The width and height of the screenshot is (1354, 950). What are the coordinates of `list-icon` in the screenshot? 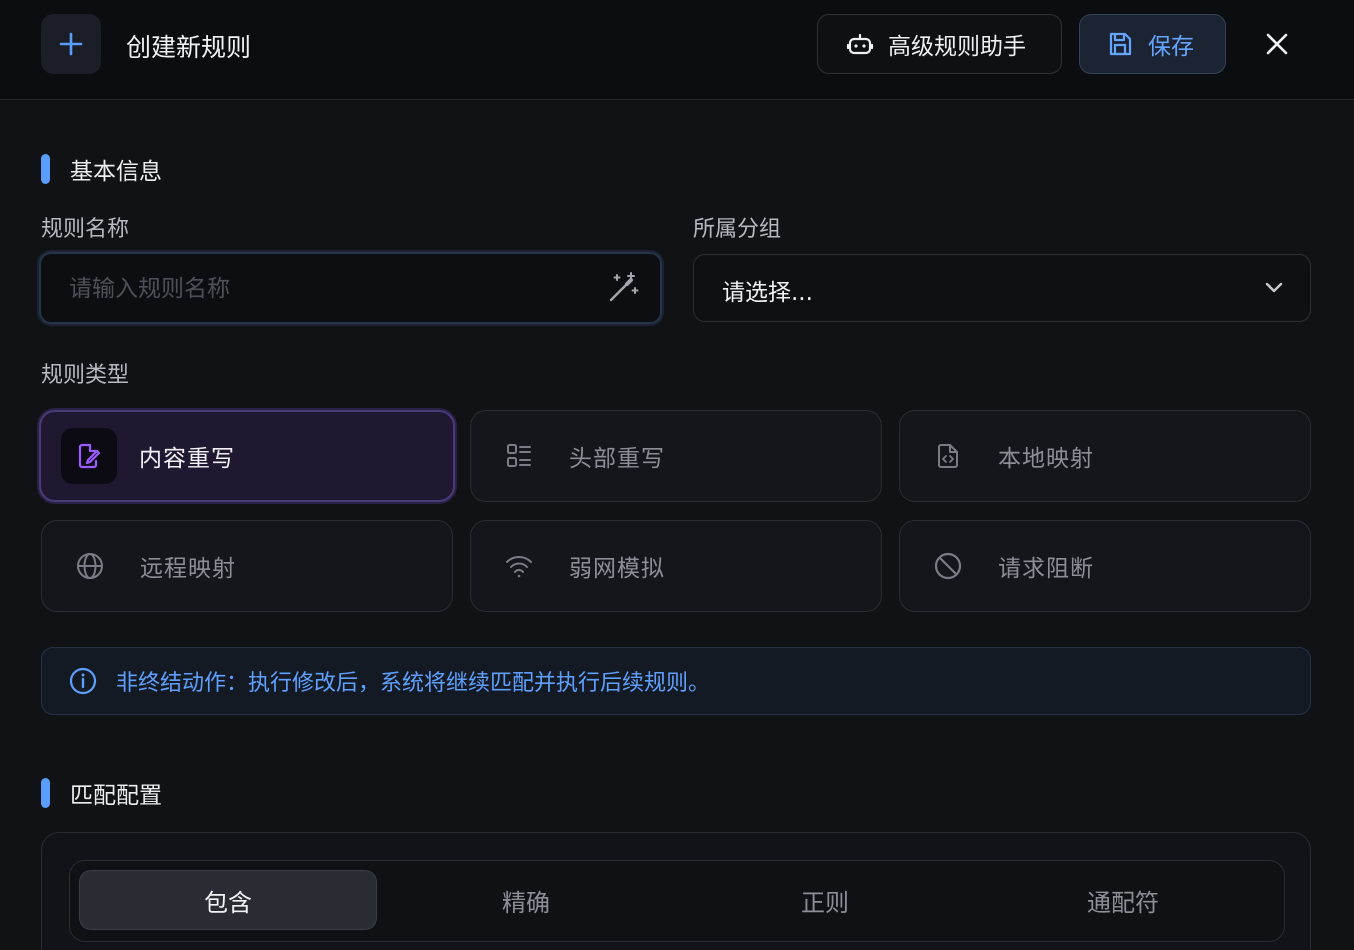 It's located at (519, 455).